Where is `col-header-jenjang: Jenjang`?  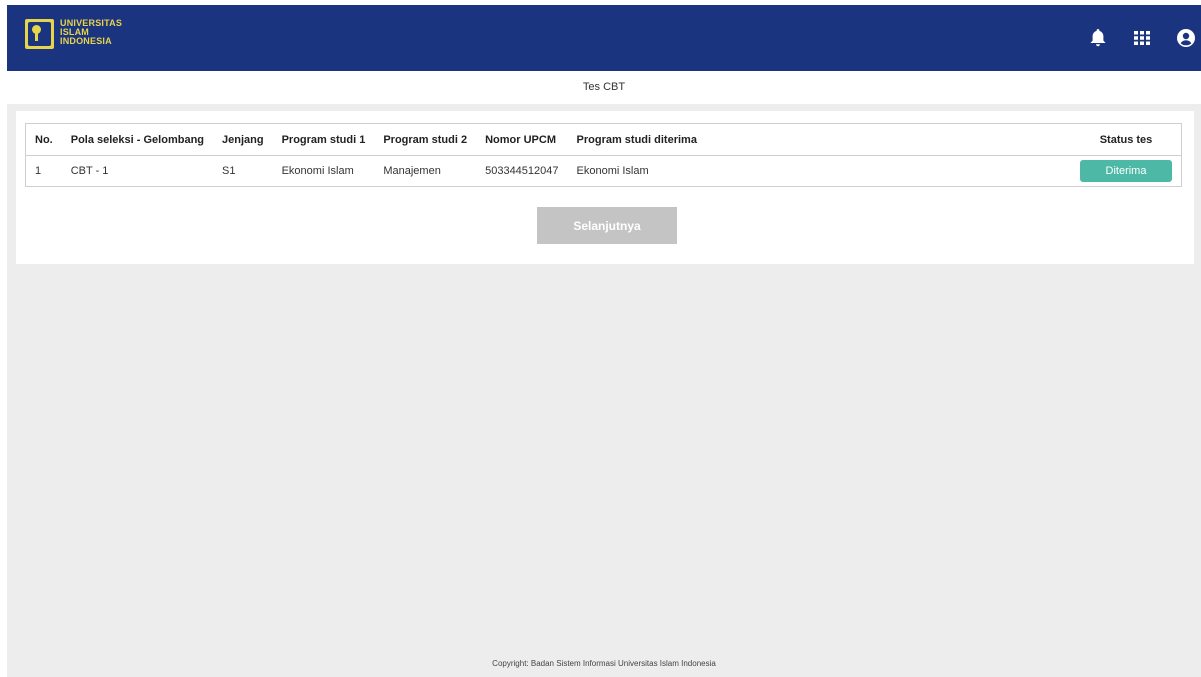
col-header-jenjang: Jenjang is located at coordinates (243, 139).